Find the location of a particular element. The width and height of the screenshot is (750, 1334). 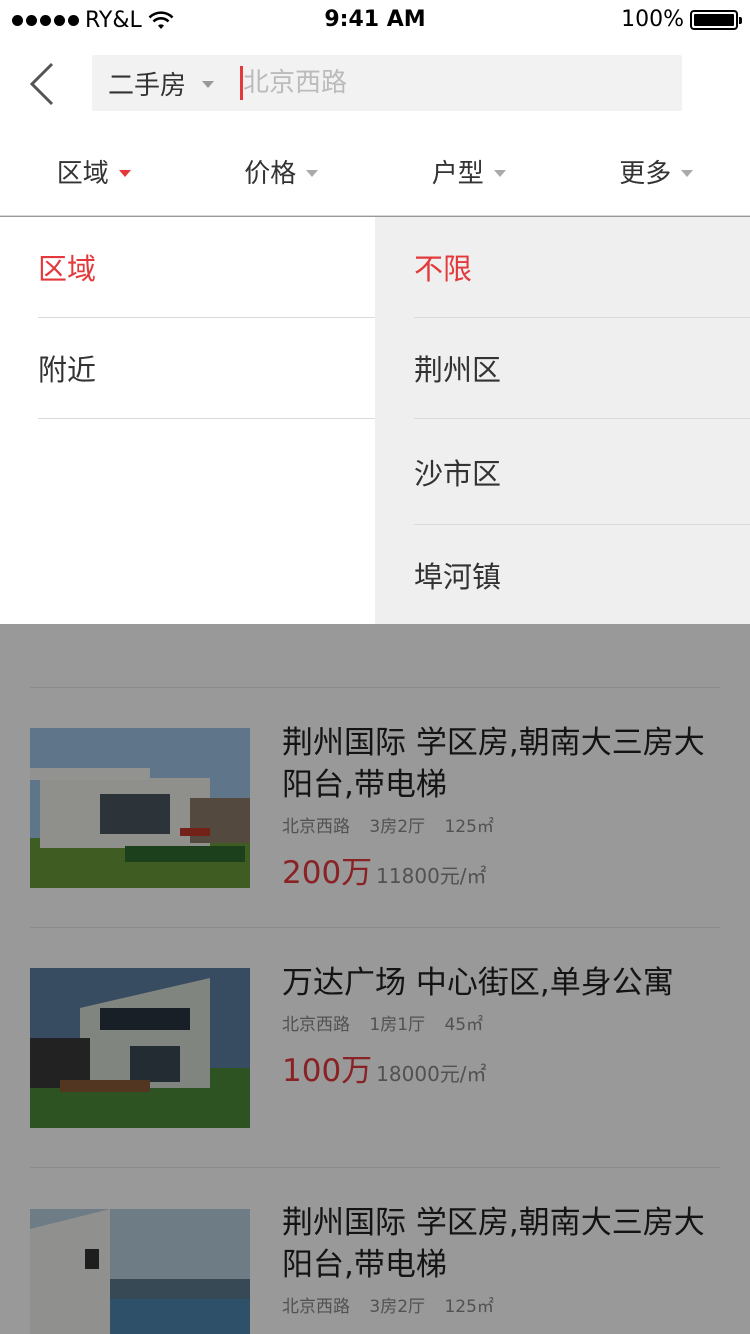

filter-tab-layout: 户型 is located at coordinates (469, 171).